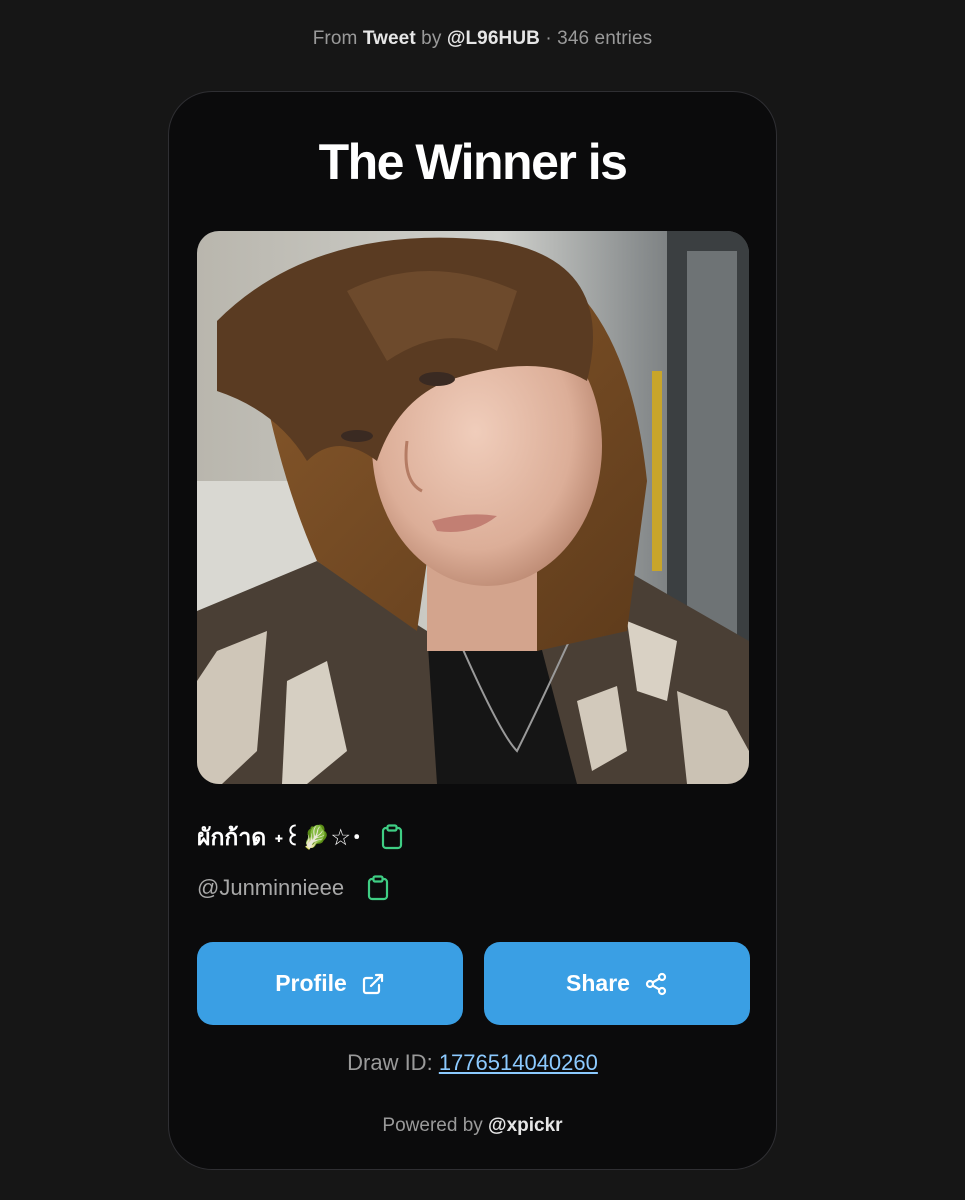 The height and width of the screenshot is (1200, 965). I want to click on powered-by: Powered by @xpickr, so click(472, 1126).